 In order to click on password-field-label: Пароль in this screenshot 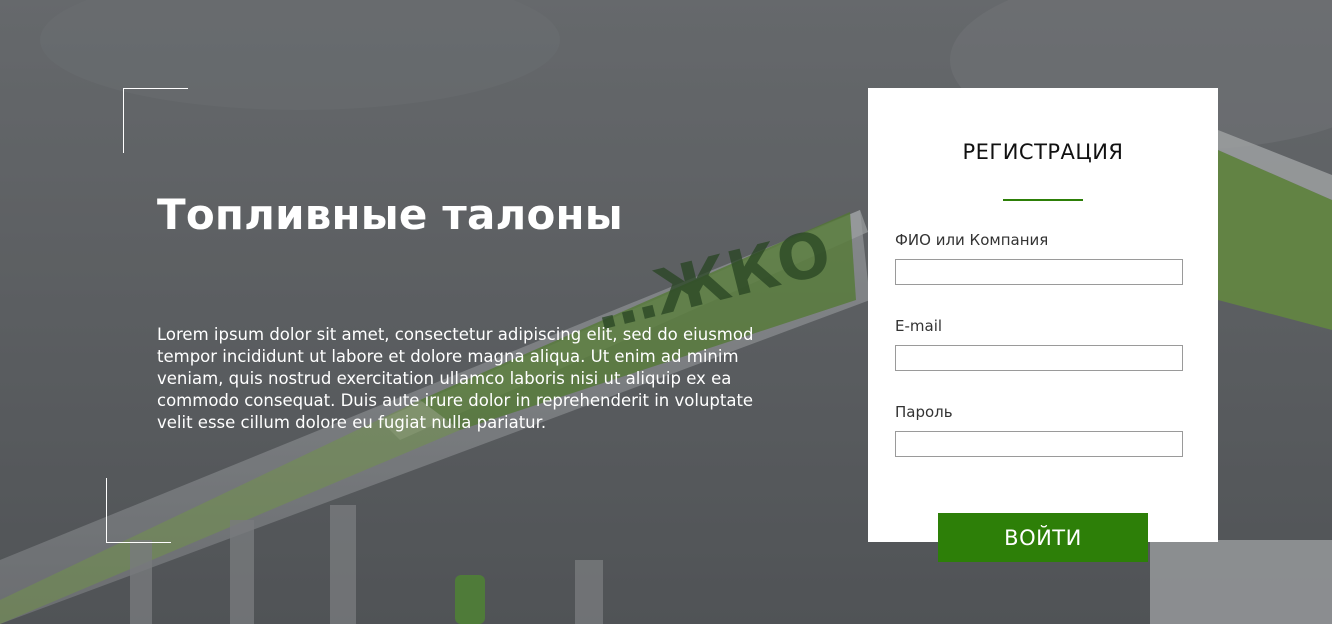, I will do `click(924, 412)`.